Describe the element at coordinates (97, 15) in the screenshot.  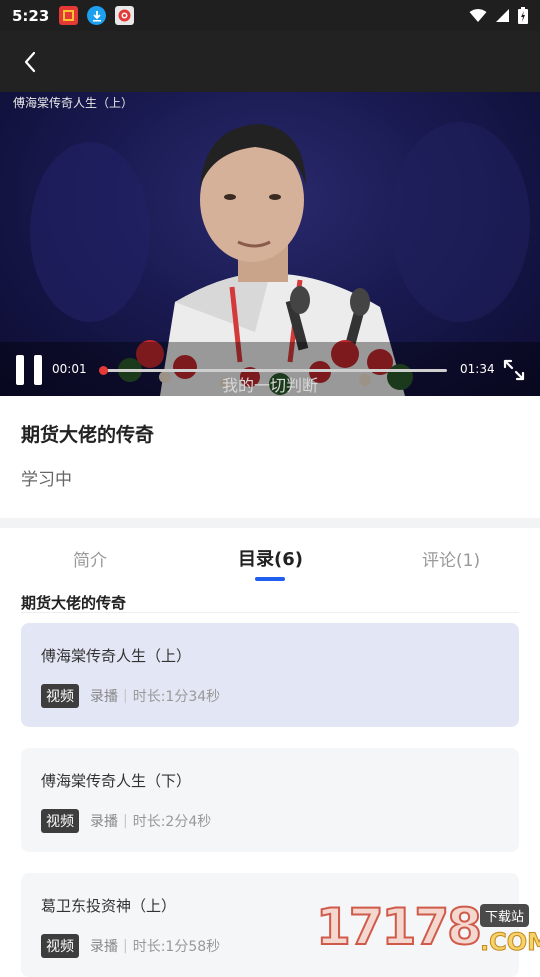
I see `download-icon` at that location.